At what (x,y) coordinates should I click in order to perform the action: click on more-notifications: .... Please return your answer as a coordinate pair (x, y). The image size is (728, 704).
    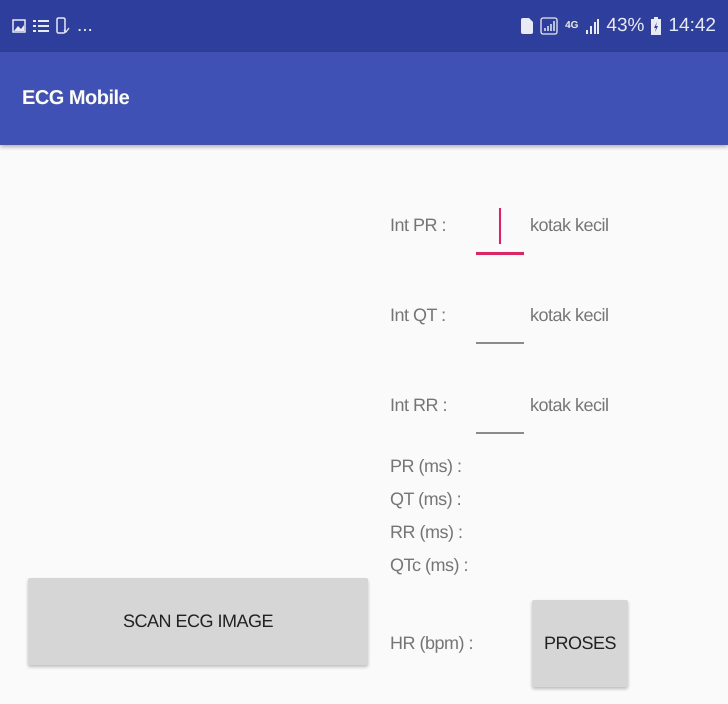
    Looking at the image, I should click on (85, 26).